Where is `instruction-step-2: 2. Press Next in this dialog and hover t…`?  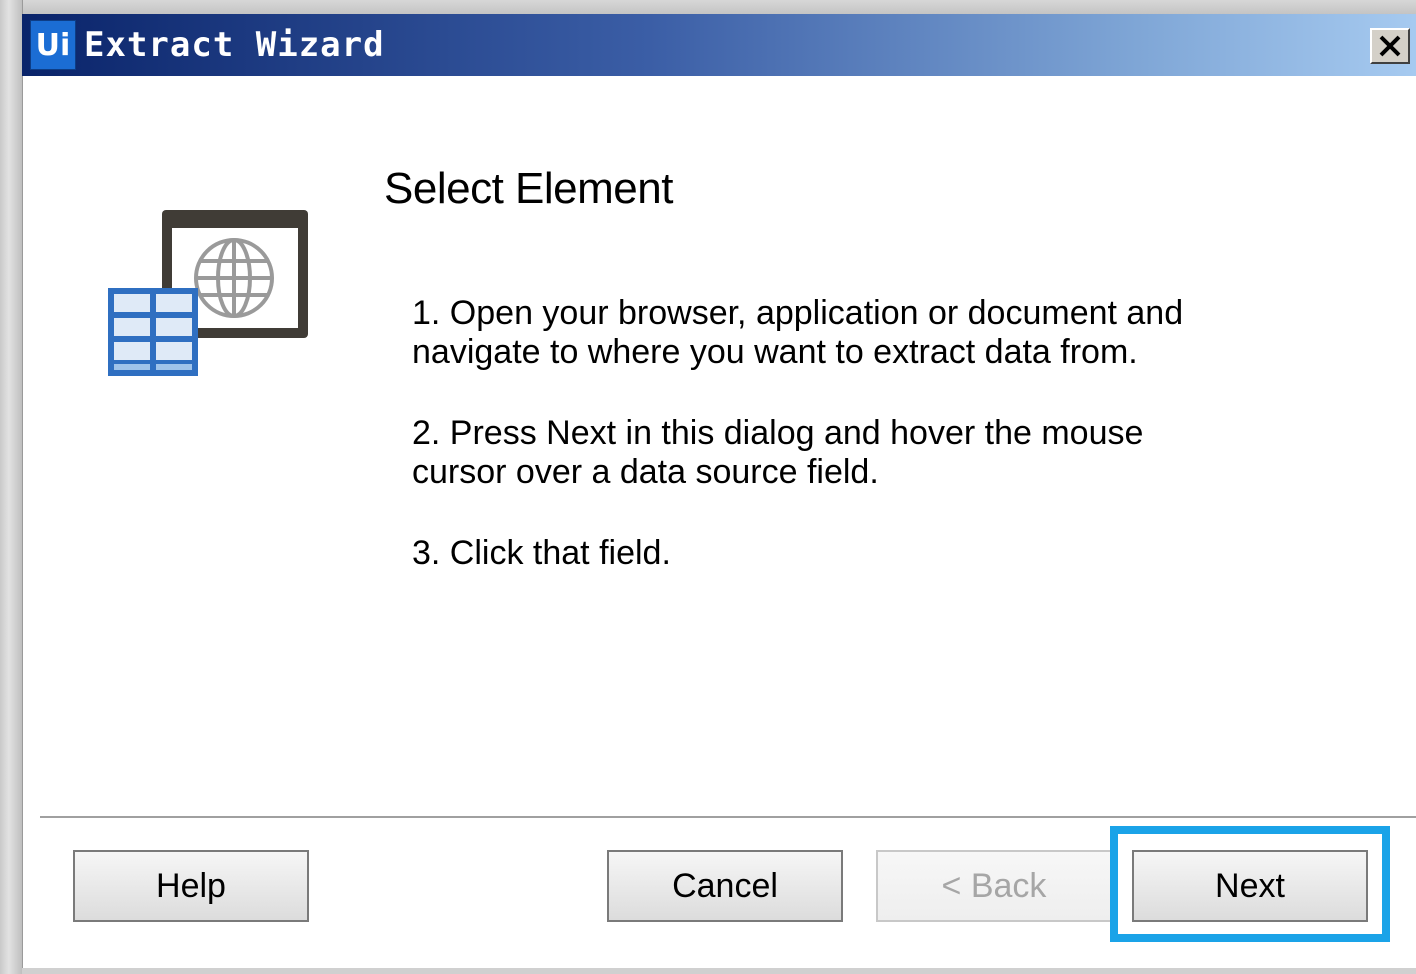 instruction-step-2: 2. Press Next in this dialog and hover t… is located at coordinates (778, 452).